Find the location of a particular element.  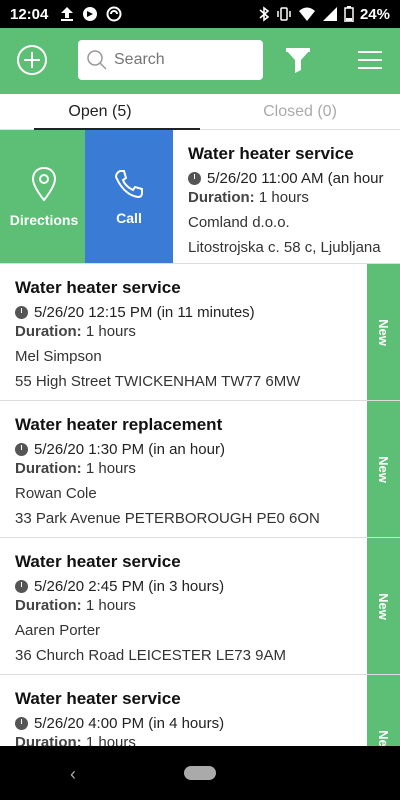

add-icon is located at coordinates (32, 60).